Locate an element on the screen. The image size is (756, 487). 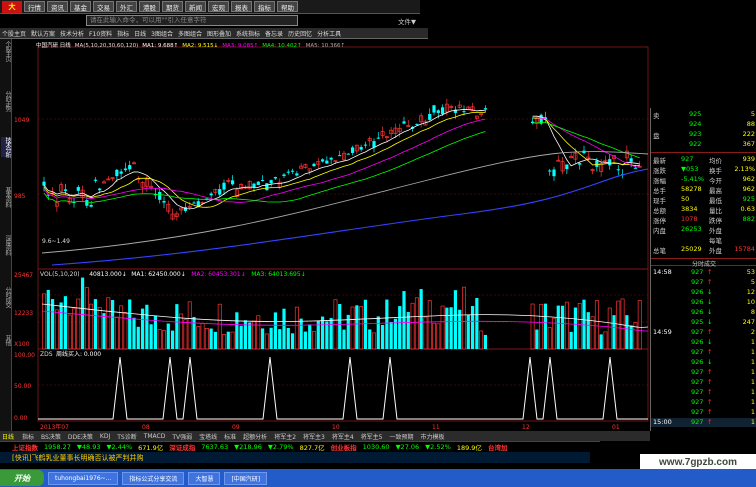
order-book-row: 922 367 is located at coordinates (703, 144).